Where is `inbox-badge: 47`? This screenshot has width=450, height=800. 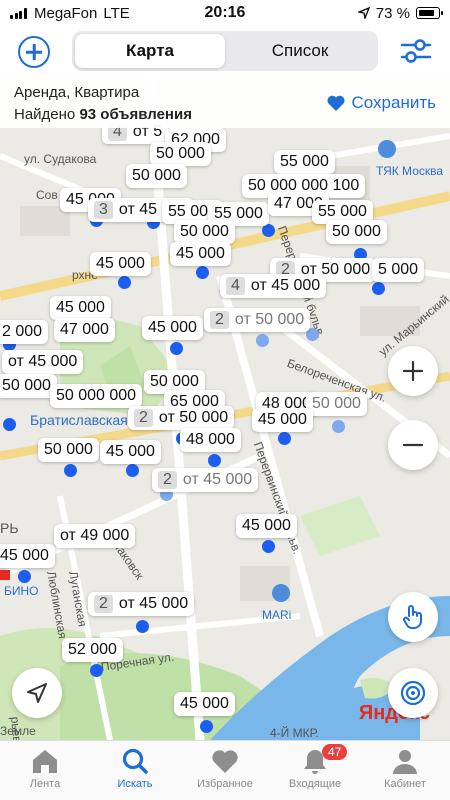 inbox-badge: 47 is located at coordinates (335, 752).